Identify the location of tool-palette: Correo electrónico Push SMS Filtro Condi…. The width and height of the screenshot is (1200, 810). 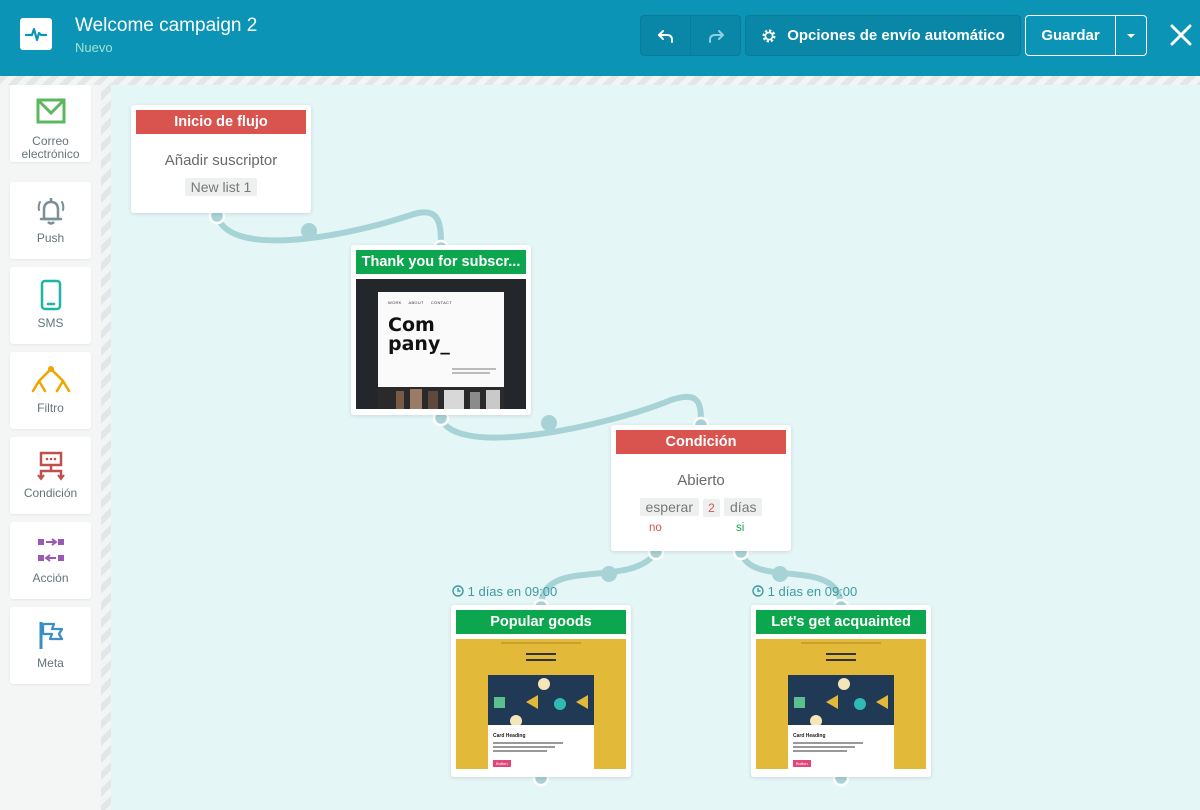
(50, 447).